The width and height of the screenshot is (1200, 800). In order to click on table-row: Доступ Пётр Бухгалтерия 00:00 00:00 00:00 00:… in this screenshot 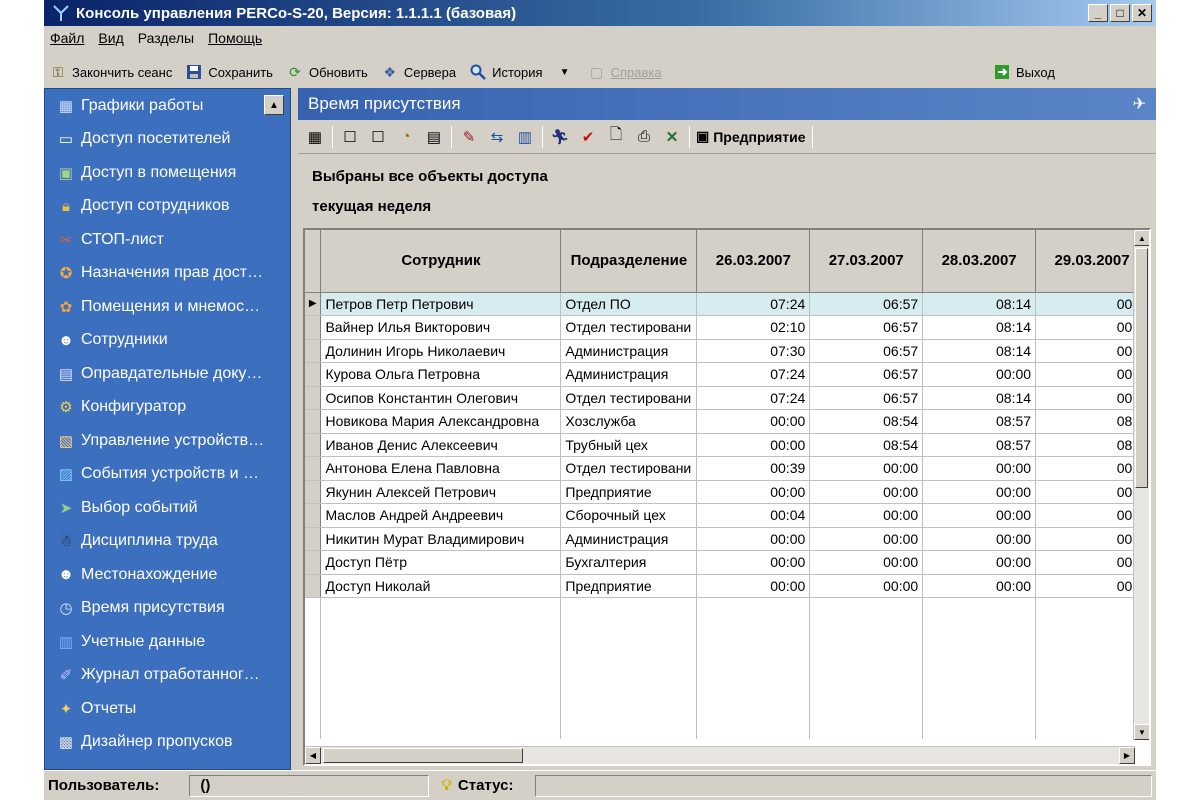, I will do `click(727, 562)`.